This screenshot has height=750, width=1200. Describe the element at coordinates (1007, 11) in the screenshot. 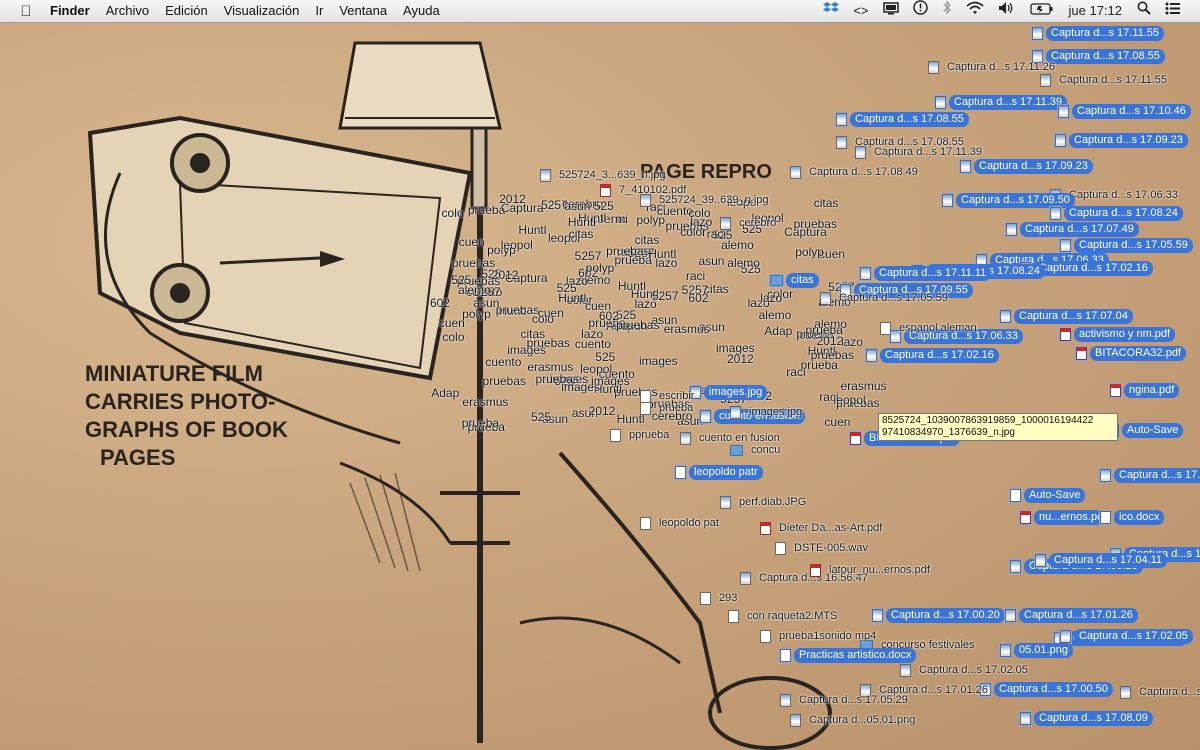

I see `volume-icon` at that location.